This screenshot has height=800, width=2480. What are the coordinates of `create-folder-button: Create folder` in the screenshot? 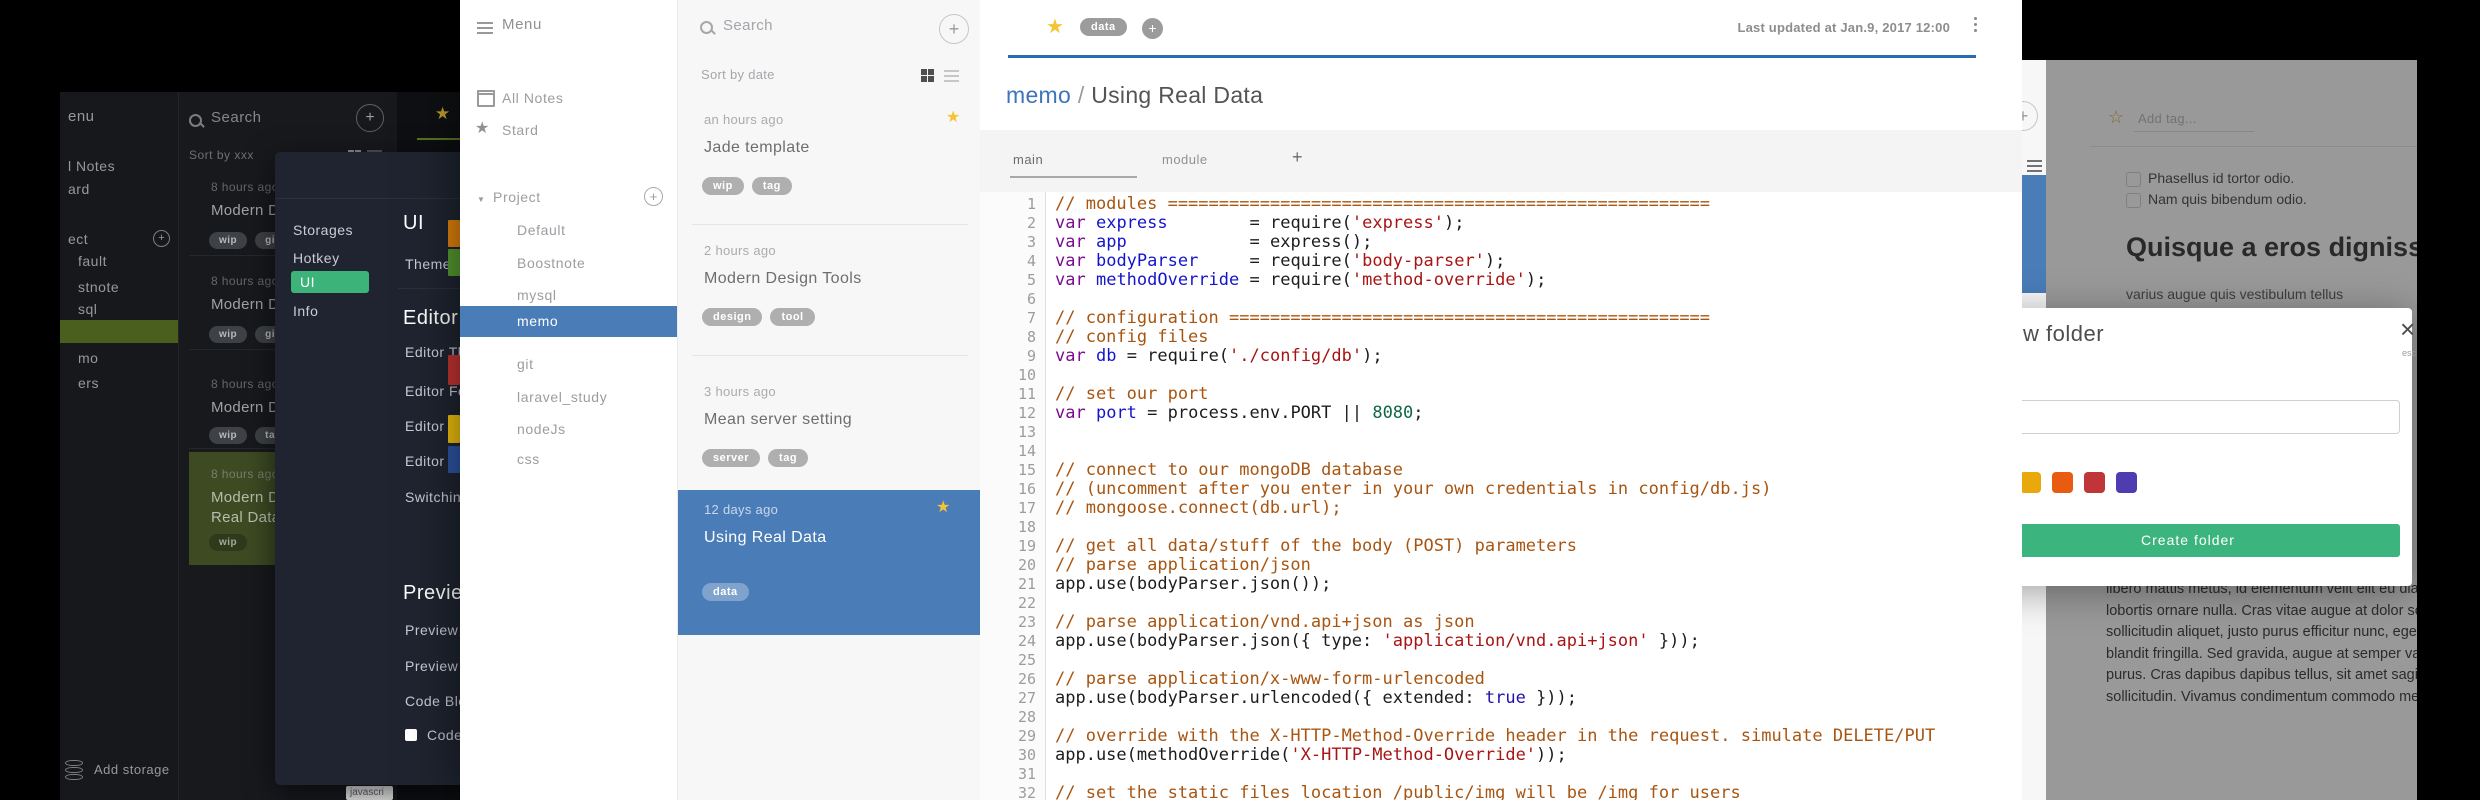 It's located at (2211, 540).